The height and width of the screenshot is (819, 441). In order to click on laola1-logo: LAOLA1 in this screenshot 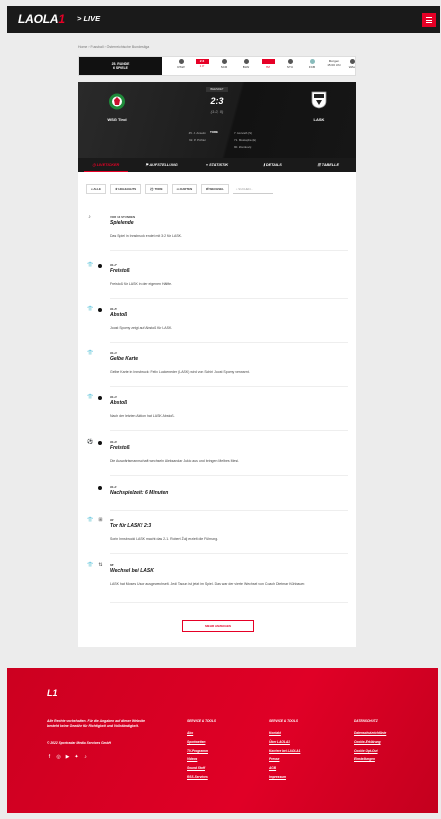, I will do `click(41, 19)`.